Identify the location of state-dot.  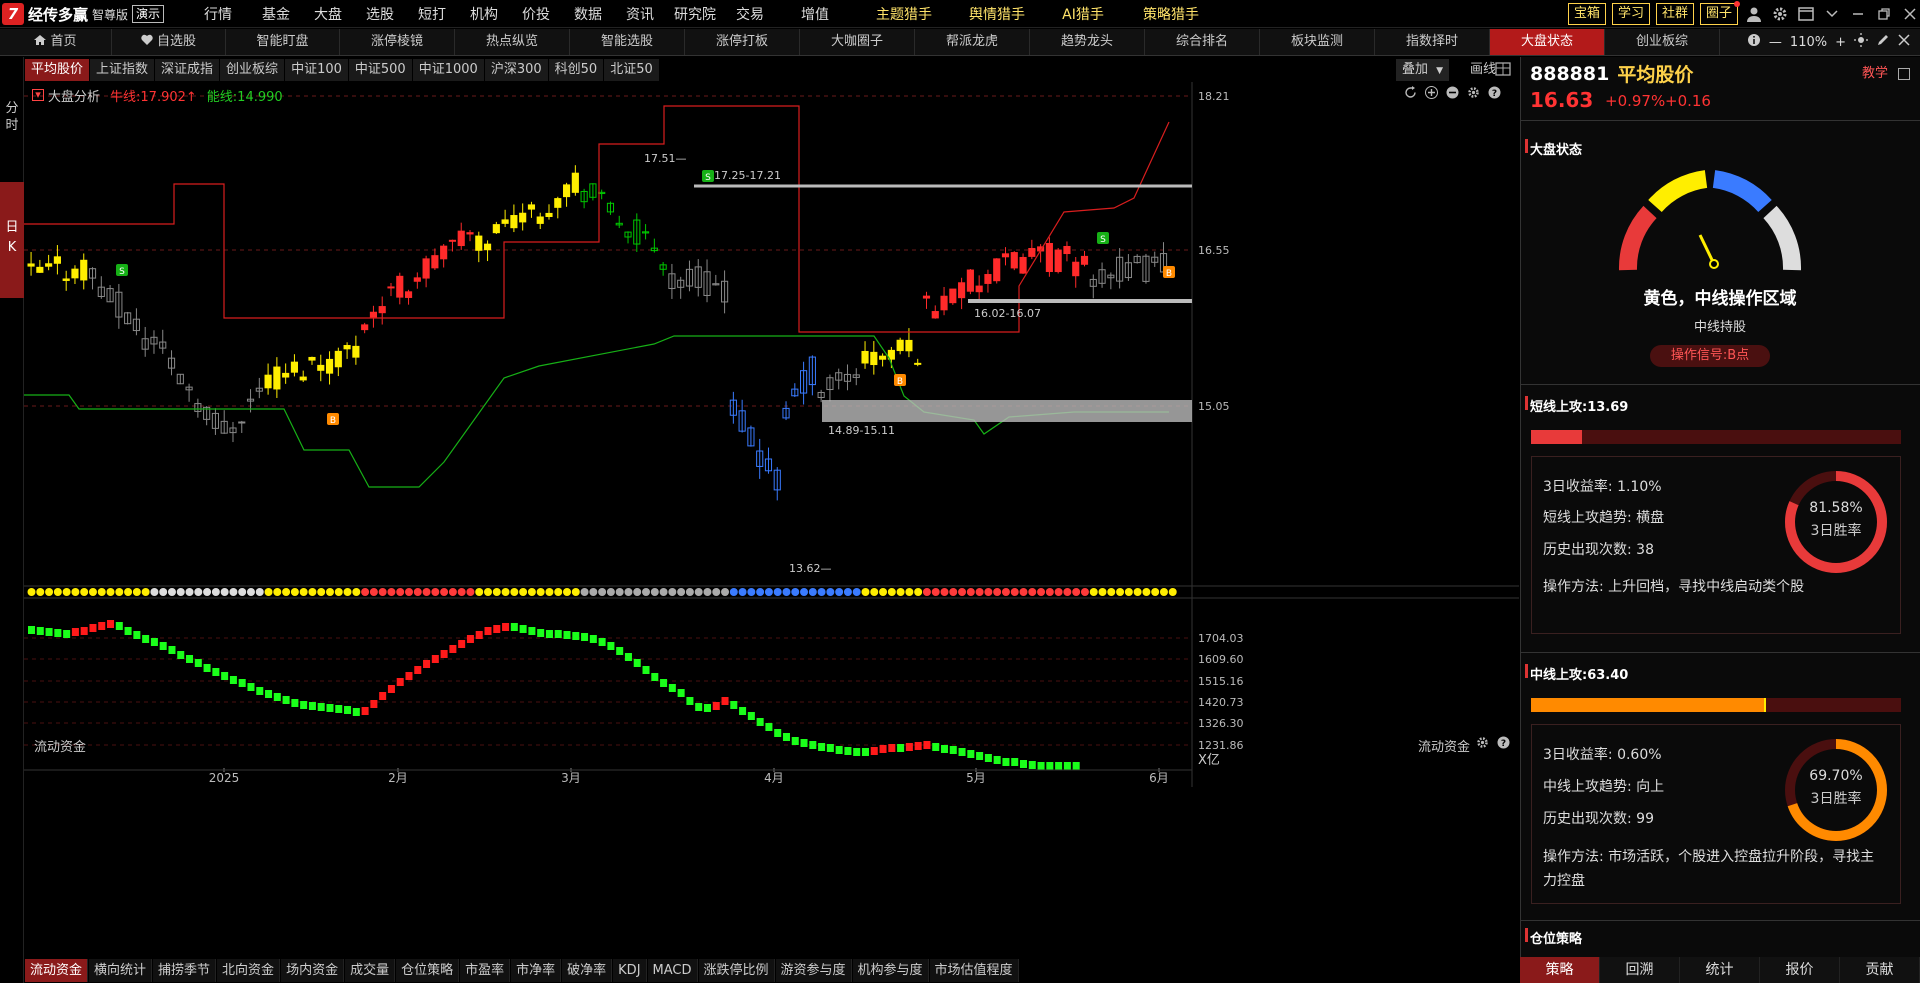
(646, 592).